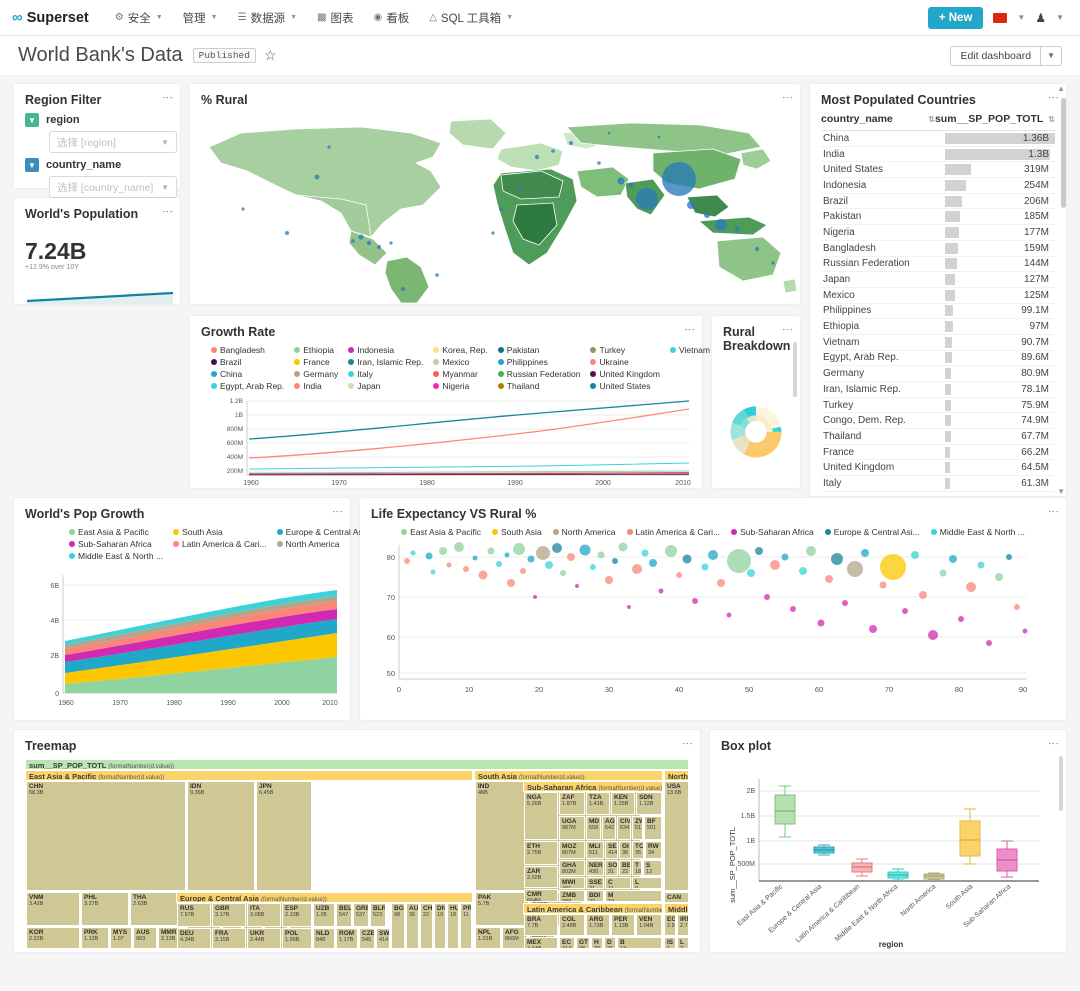  I want to click on table-row: Thailand 67.7M, so click(938, 437).